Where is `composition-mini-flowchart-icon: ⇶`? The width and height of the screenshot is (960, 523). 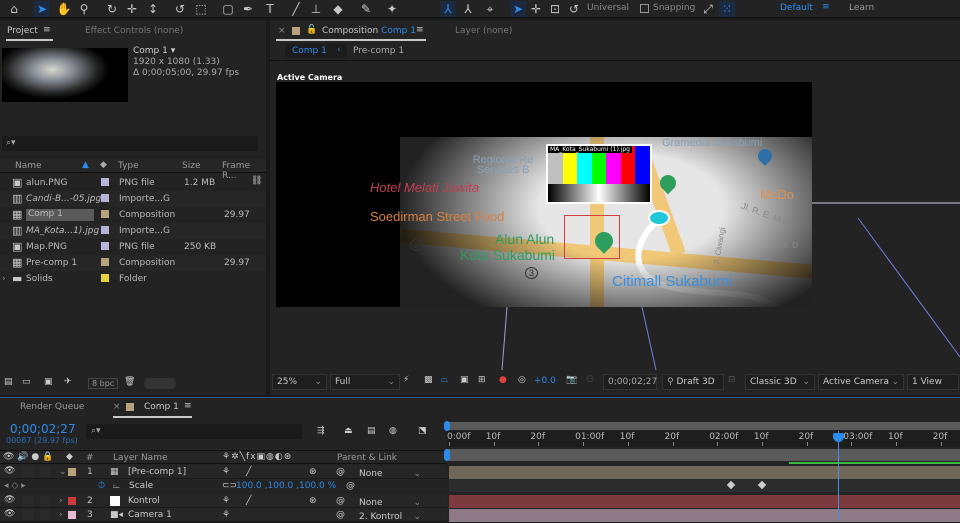 composition-mini-flowchart-icon: ⇶ is located at coordinates (321, 431).